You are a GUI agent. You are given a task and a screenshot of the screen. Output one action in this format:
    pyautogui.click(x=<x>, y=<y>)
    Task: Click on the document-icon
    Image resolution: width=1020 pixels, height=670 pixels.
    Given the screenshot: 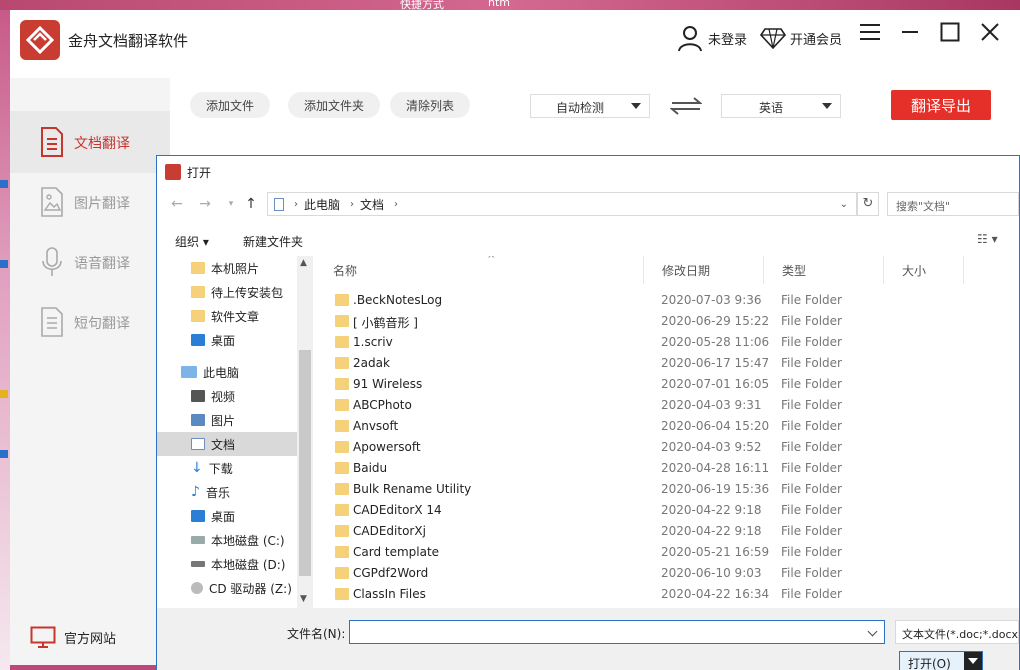 What is the action you would take?
    pyautogui.click(x=279, y=204)
    